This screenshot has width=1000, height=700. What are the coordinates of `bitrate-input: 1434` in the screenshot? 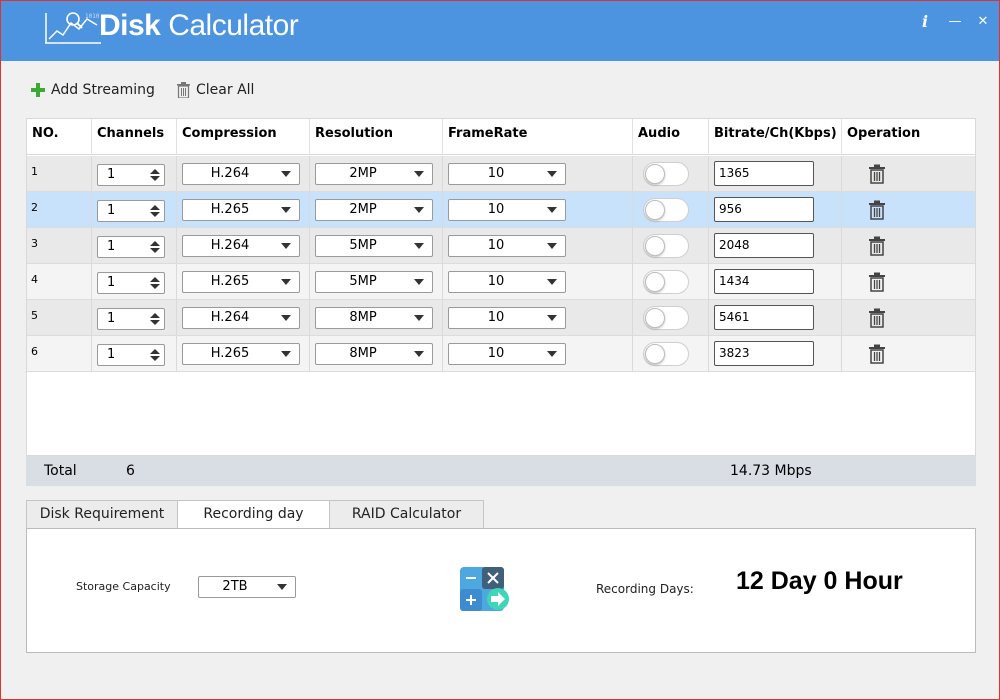 It's located at (764, 281).